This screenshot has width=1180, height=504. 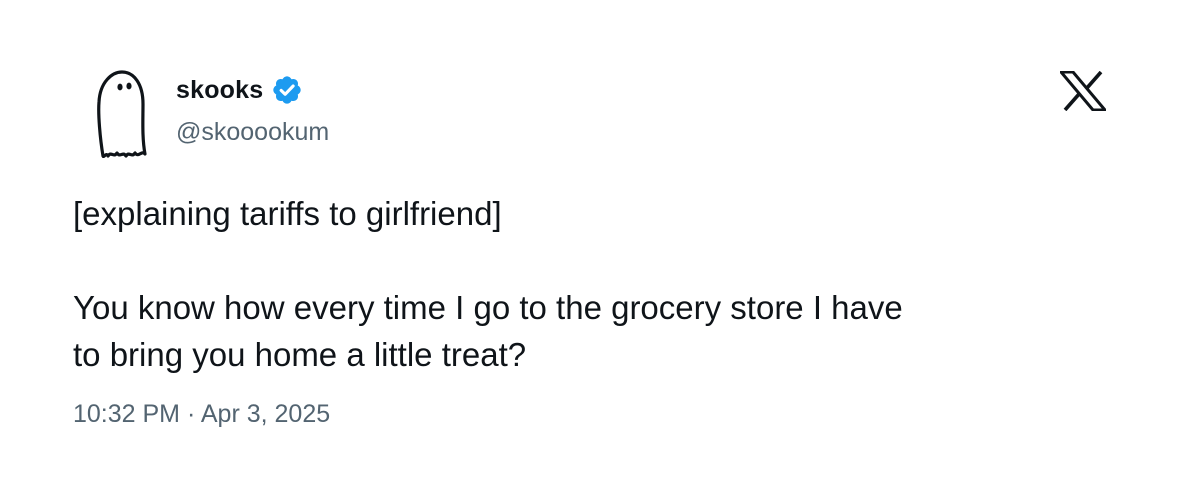 I want to click on avatar, so click(x=117, y=114).